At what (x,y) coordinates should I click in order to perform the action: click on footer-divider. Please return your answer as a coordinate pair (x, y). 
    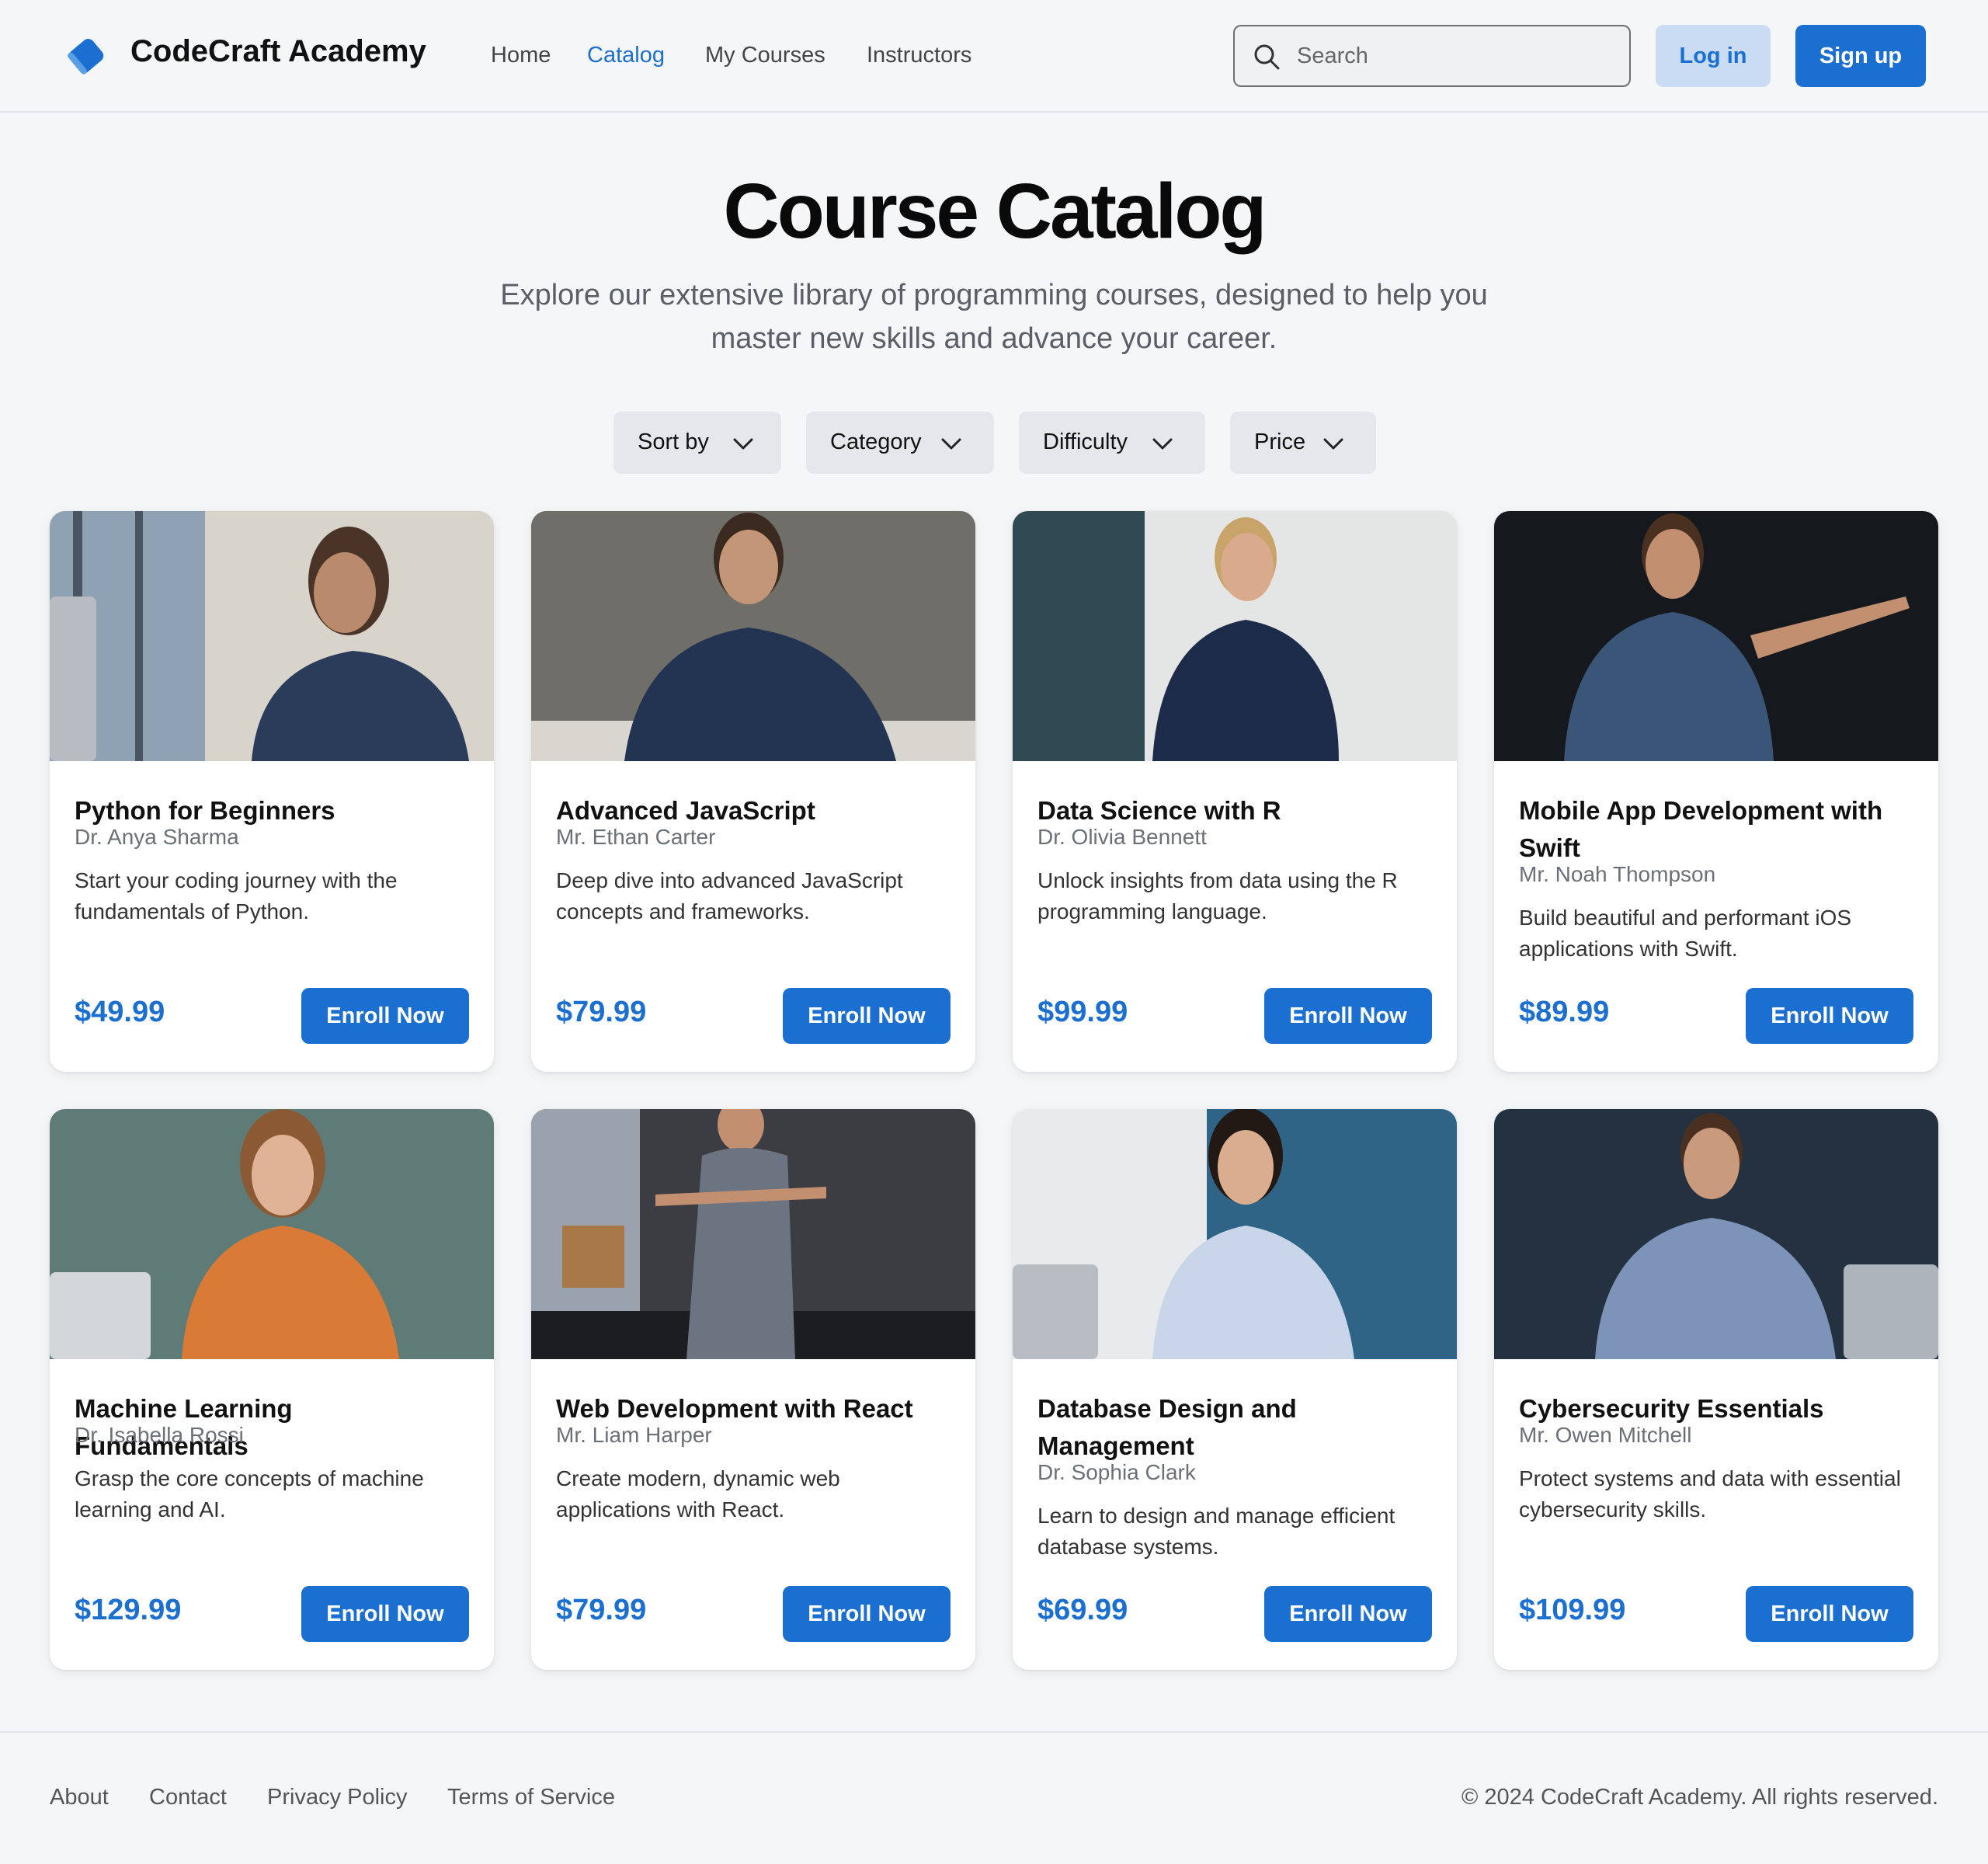
    Looking at the image, I should click on (994, 1732).